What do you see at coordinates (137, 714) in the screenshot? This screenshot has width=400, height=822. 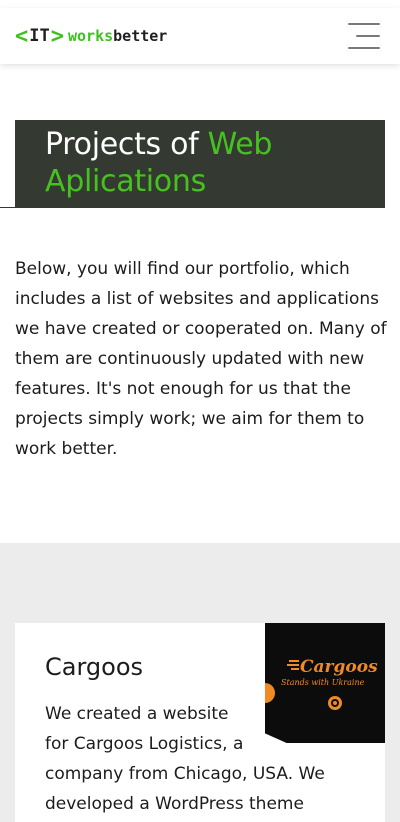 I see `project-description-line: We created a website` at bounding box center [137, 714].